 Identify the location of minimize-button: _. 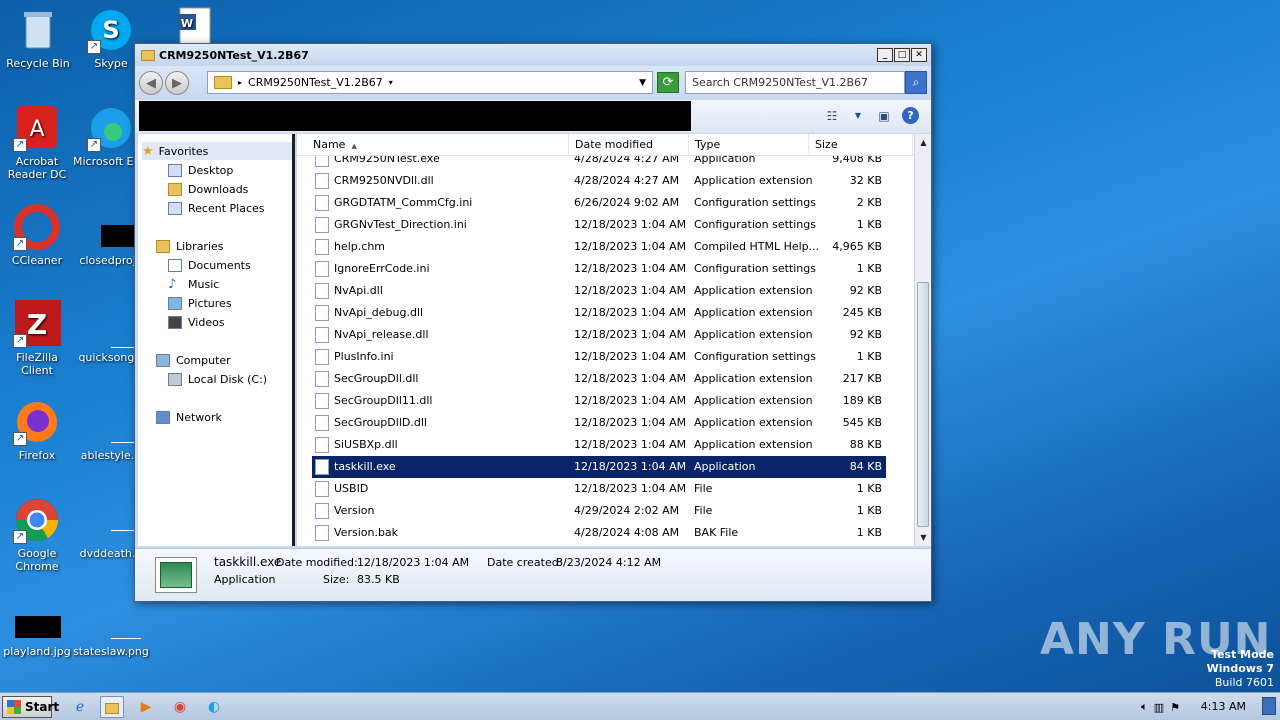
(885, 55).